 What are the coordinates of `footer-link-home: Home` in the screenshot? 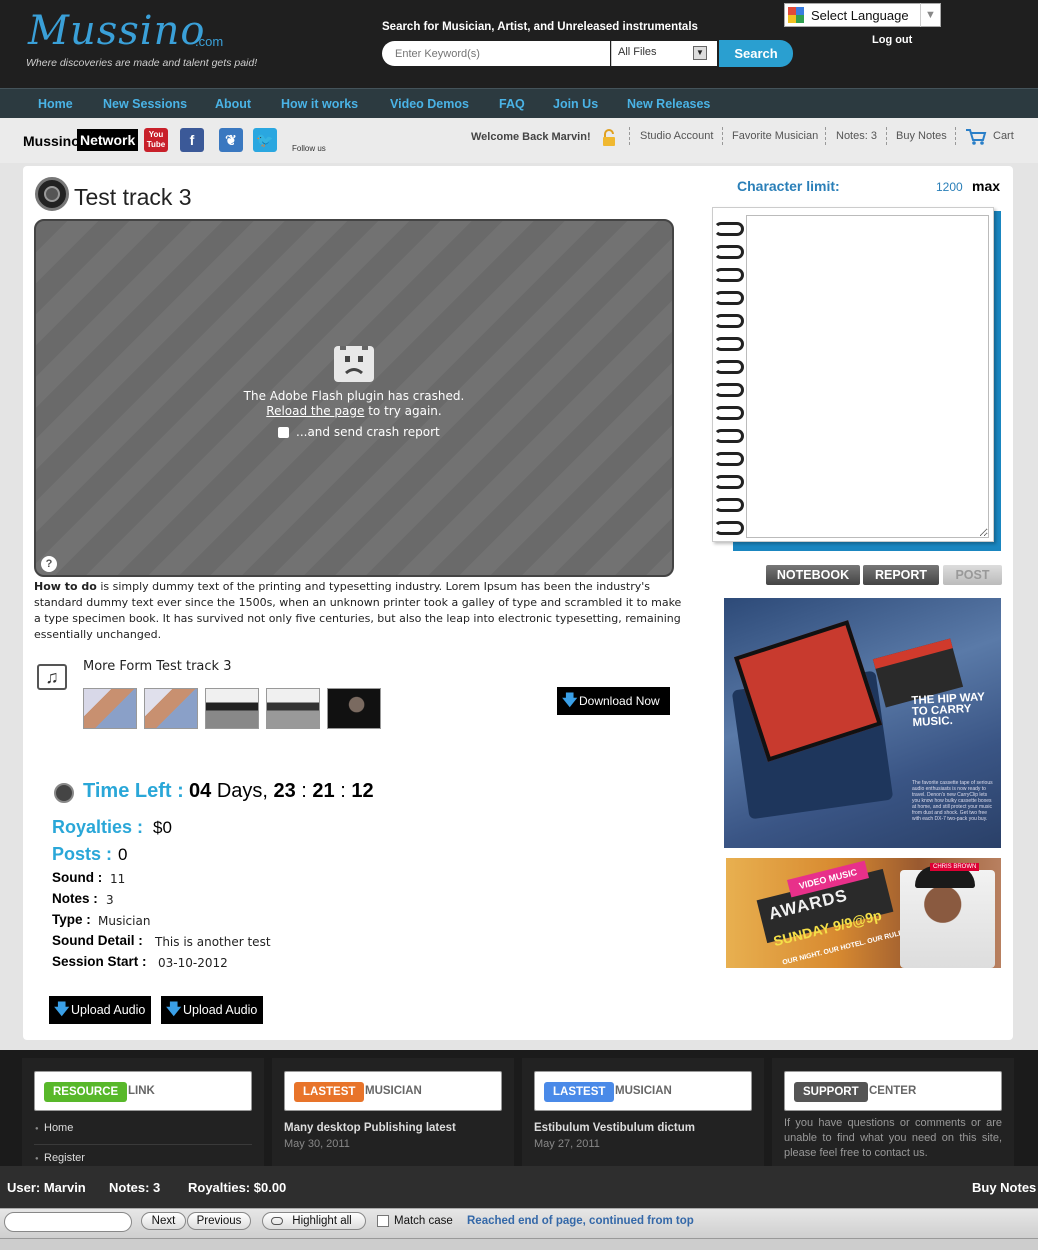 It's located at (58, 1128).